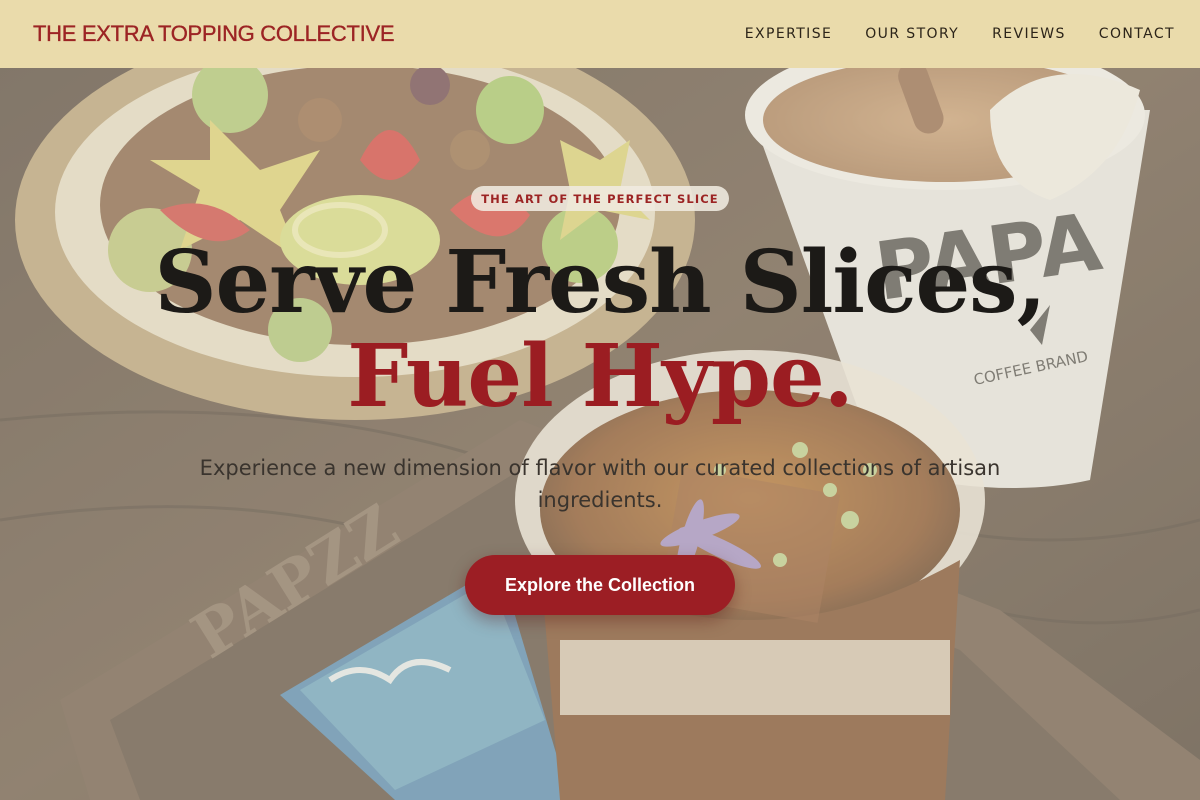  Describe the element at coordinates (600, 585) in the screenshot. I see `explore-collection-button: Explore the Collection` at that location.